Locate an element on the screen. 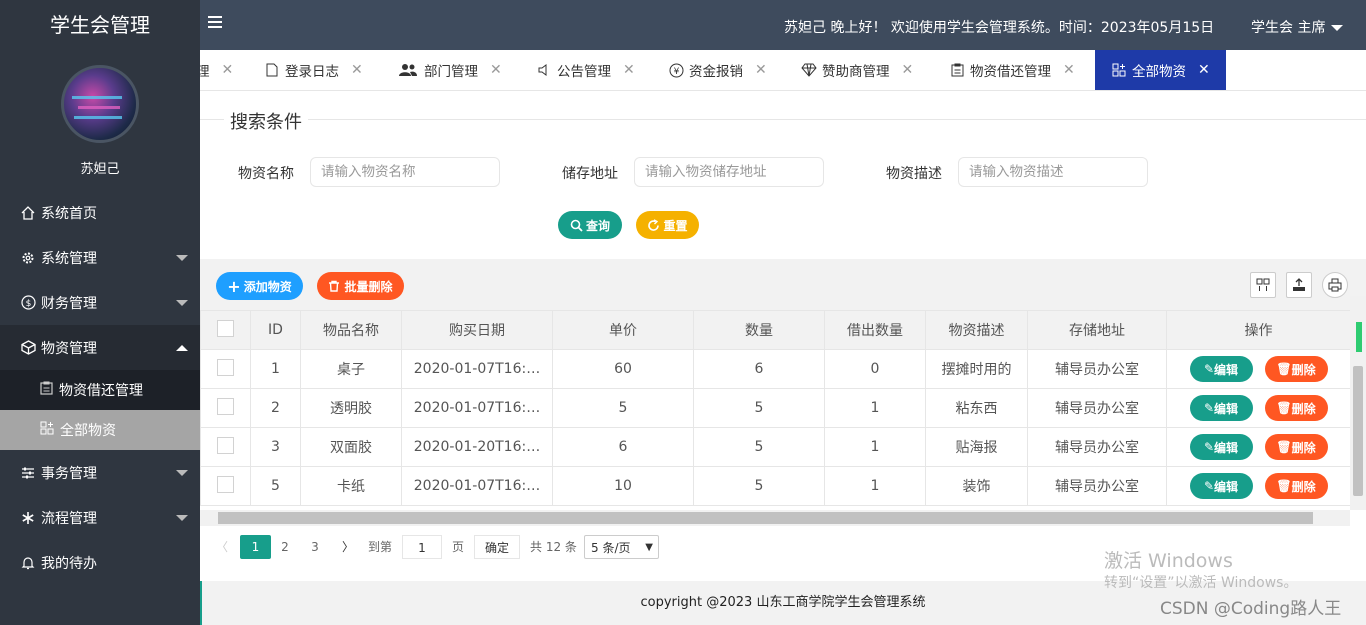  select-all-checkbox is located at coordinates (225, 328).